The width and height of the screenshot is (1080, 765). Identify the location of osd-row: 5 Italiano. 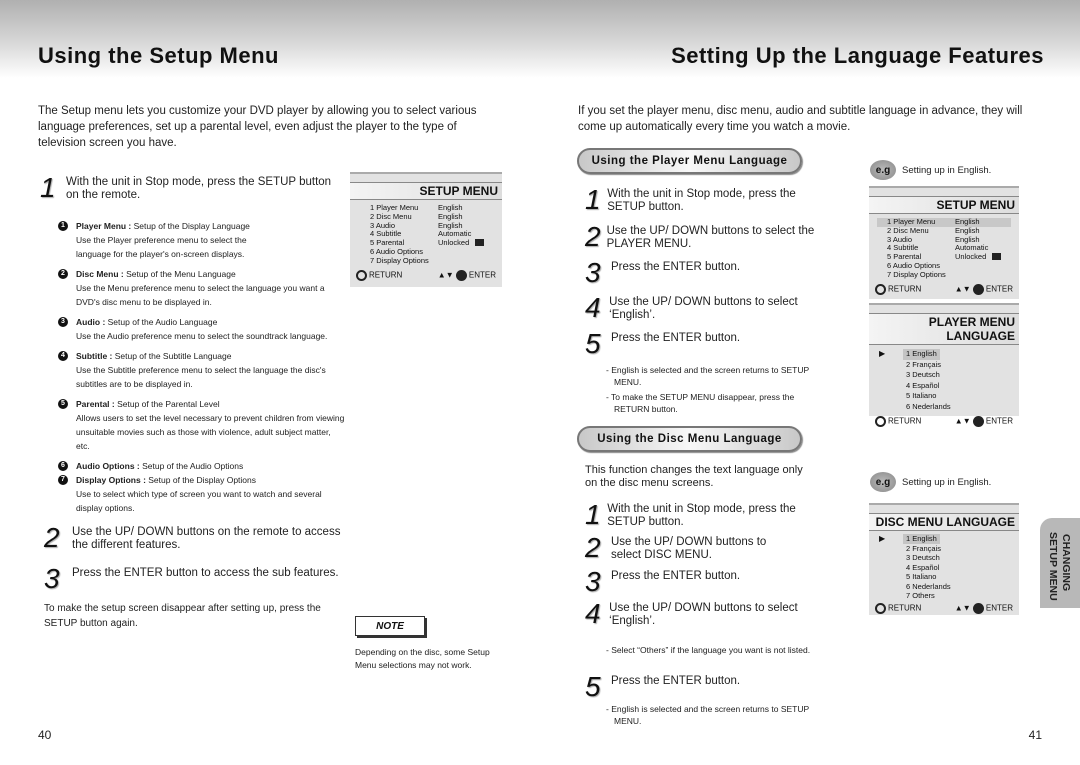
(921, 395).